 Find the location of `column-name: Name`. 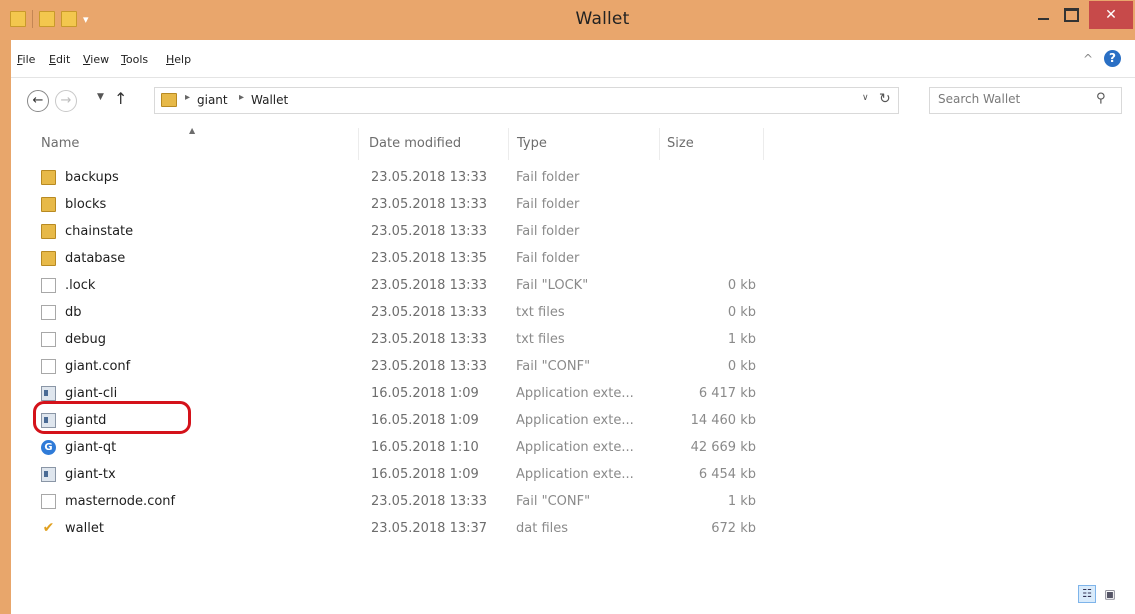

column-name: Name is located at coordinates (60, 143).